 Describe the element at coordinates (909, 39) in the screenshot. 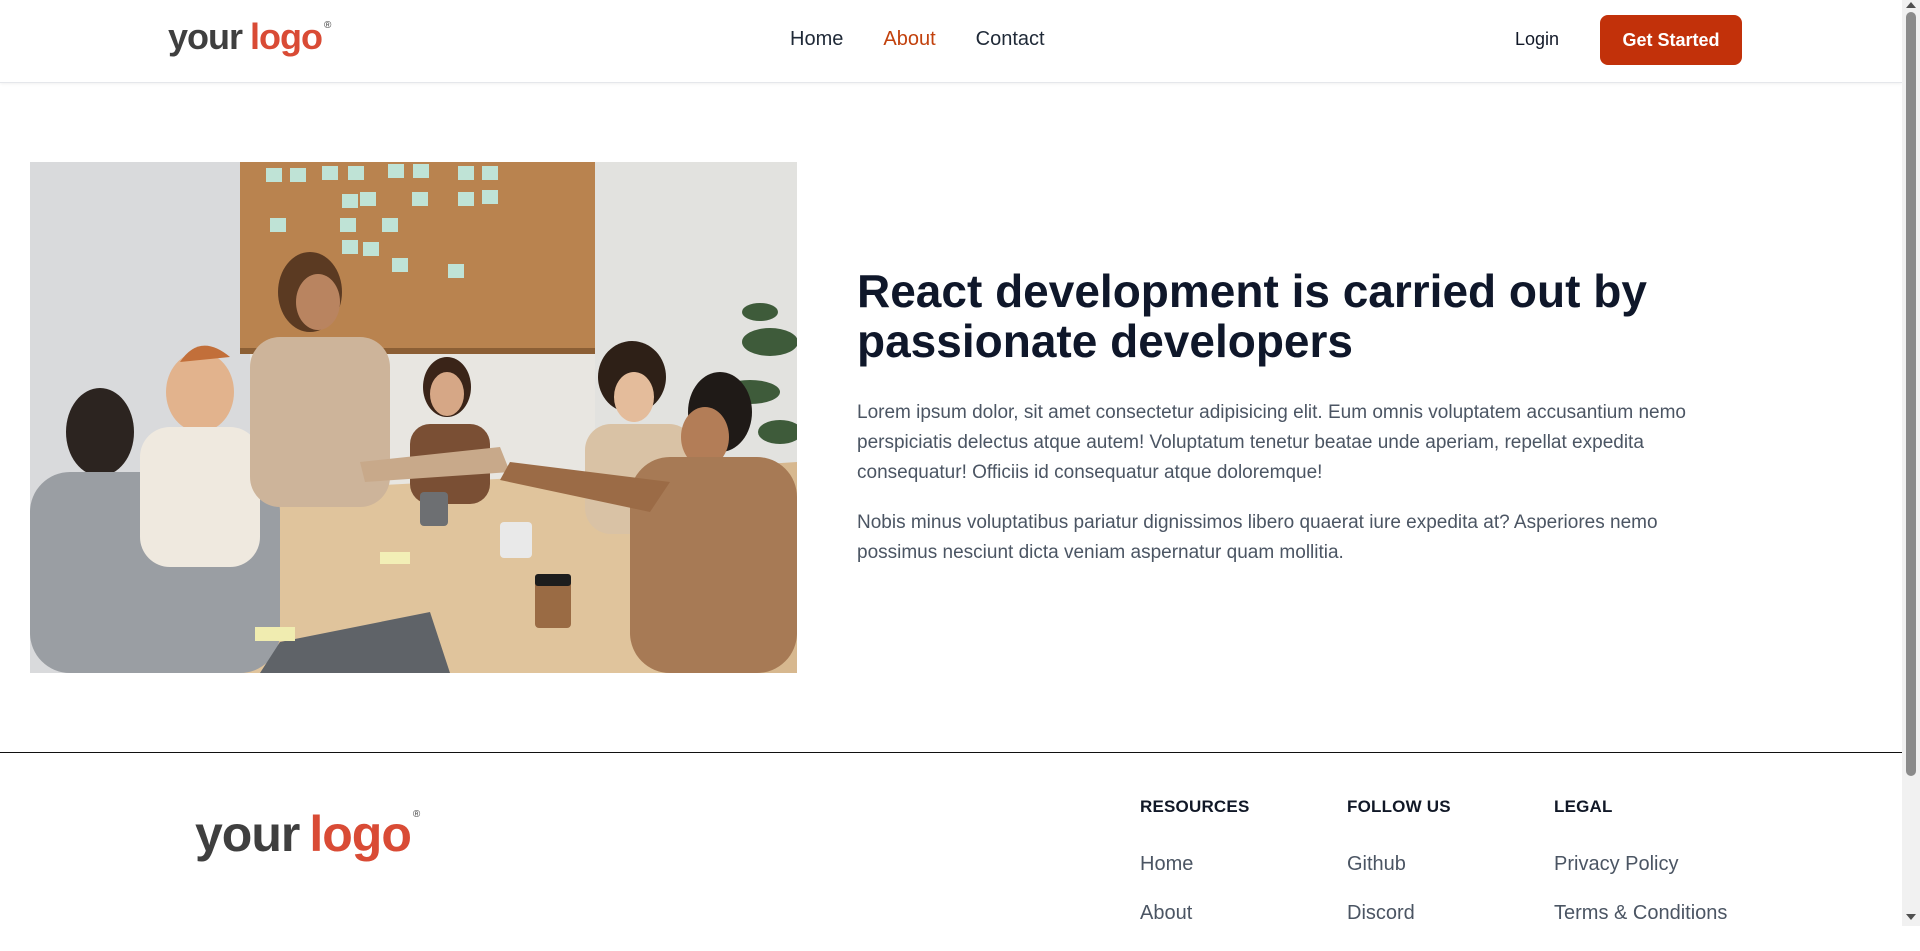

I see `nav-about-link: About` at that location.